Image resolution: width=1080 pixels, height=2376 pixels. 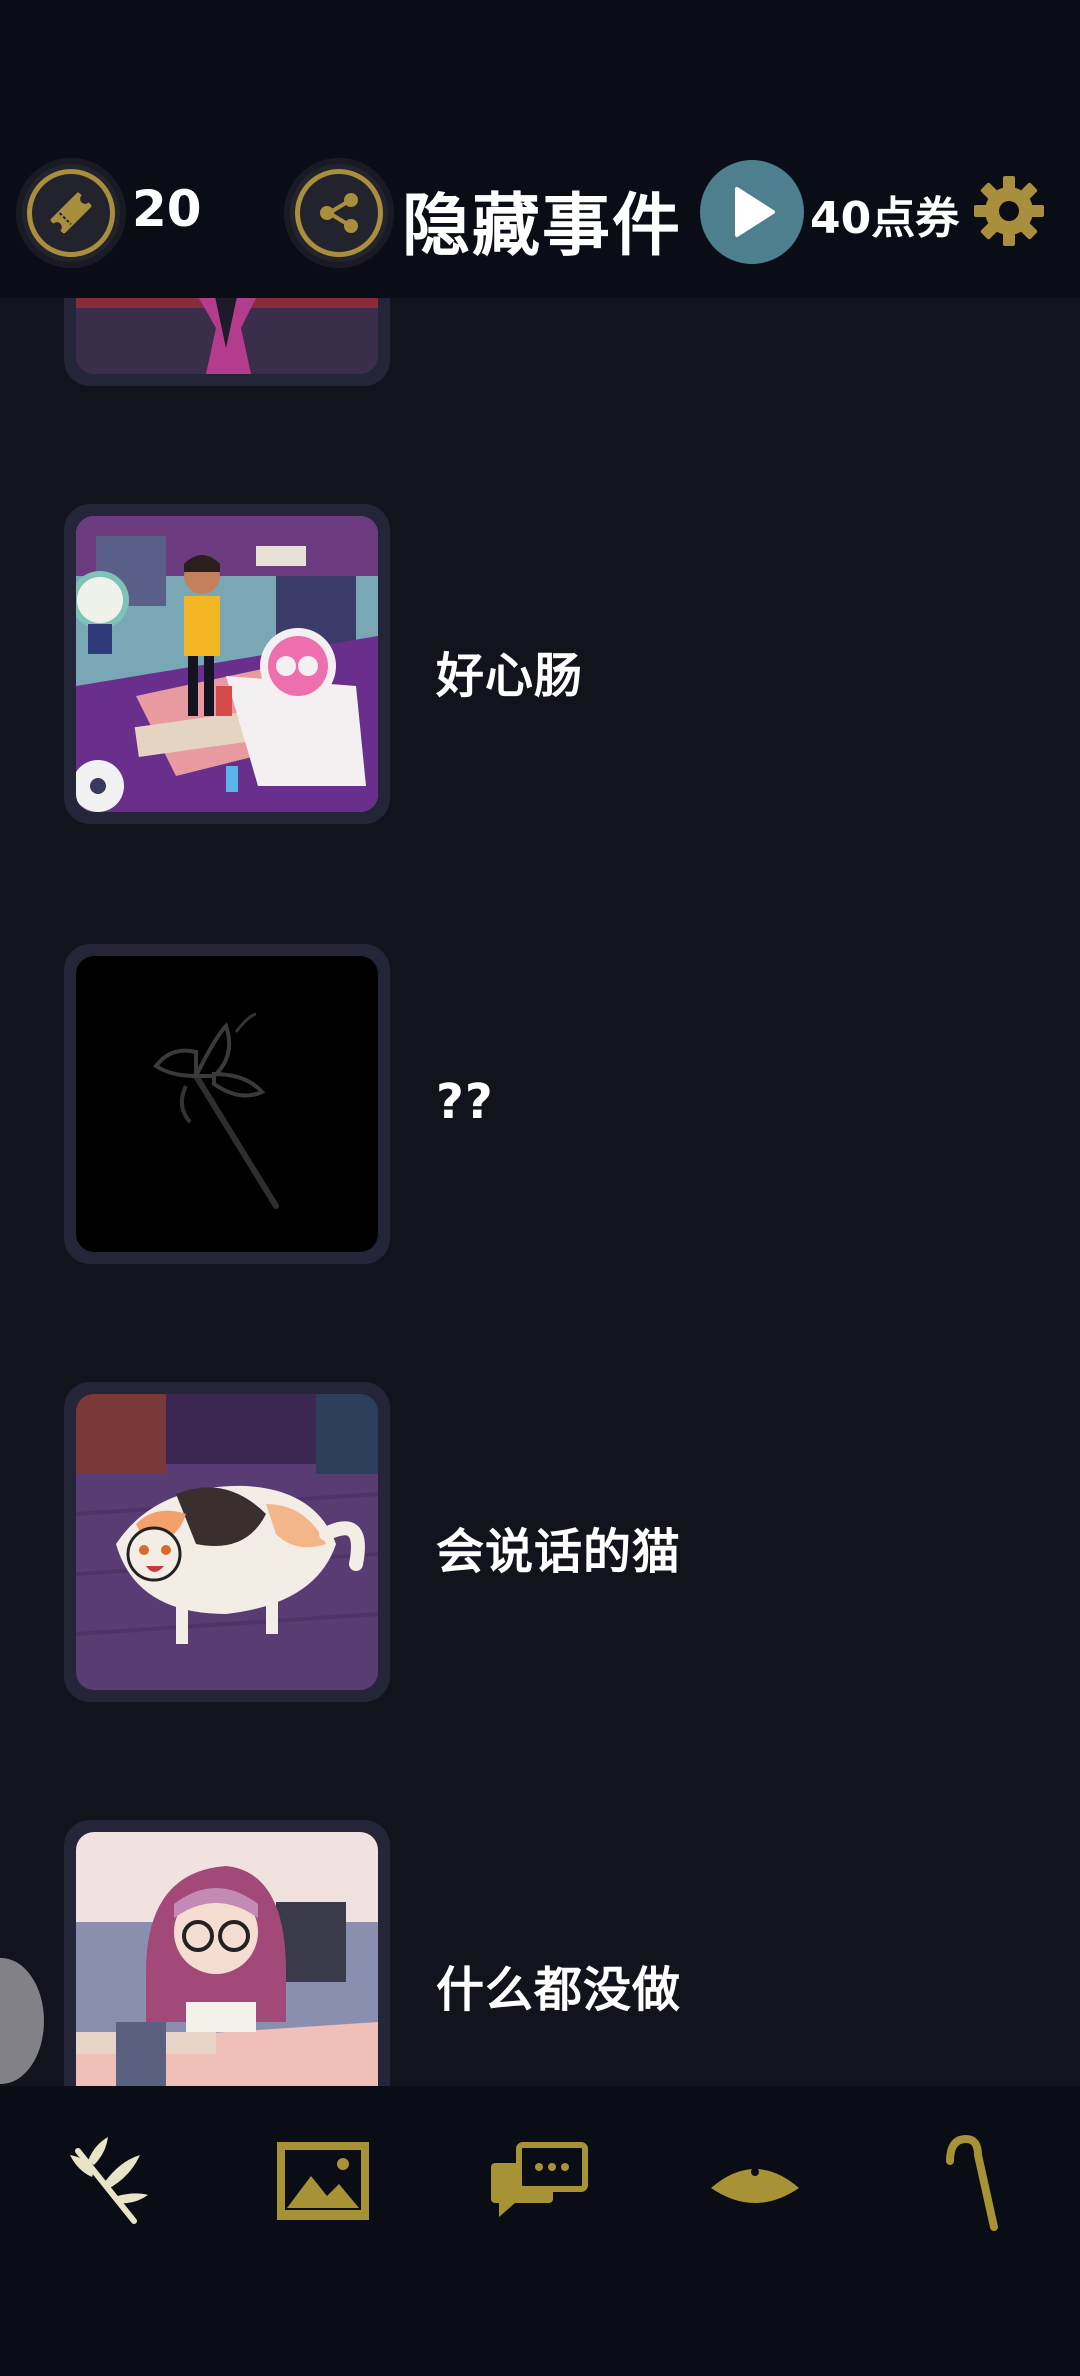 What do you see at coordinates (885, 218) in the screenshot?
I see `points-reward-label: 40点券` at bounding box center [885, 218].